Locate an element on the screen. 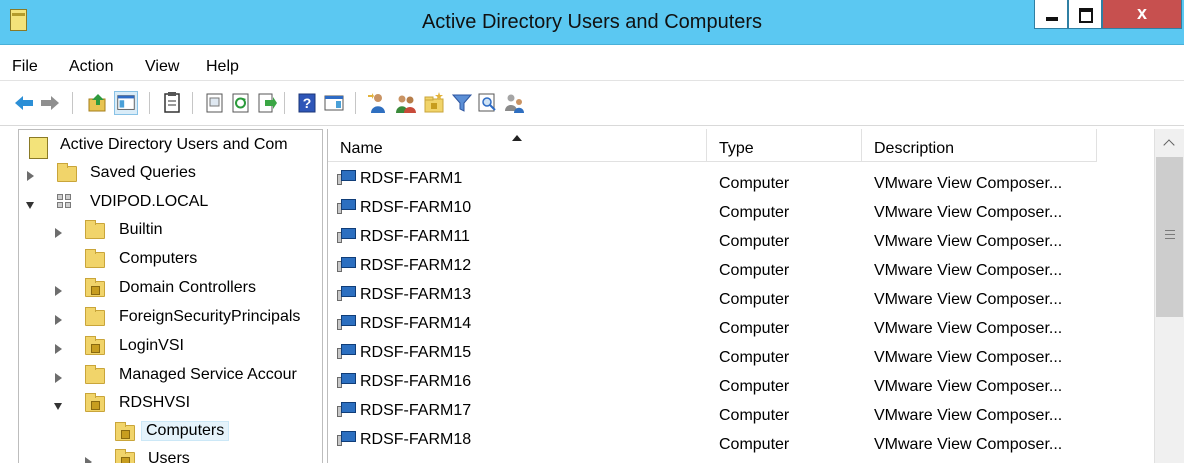  cell-name: RDSF-FARM11 is located at coordinates (415, 236).